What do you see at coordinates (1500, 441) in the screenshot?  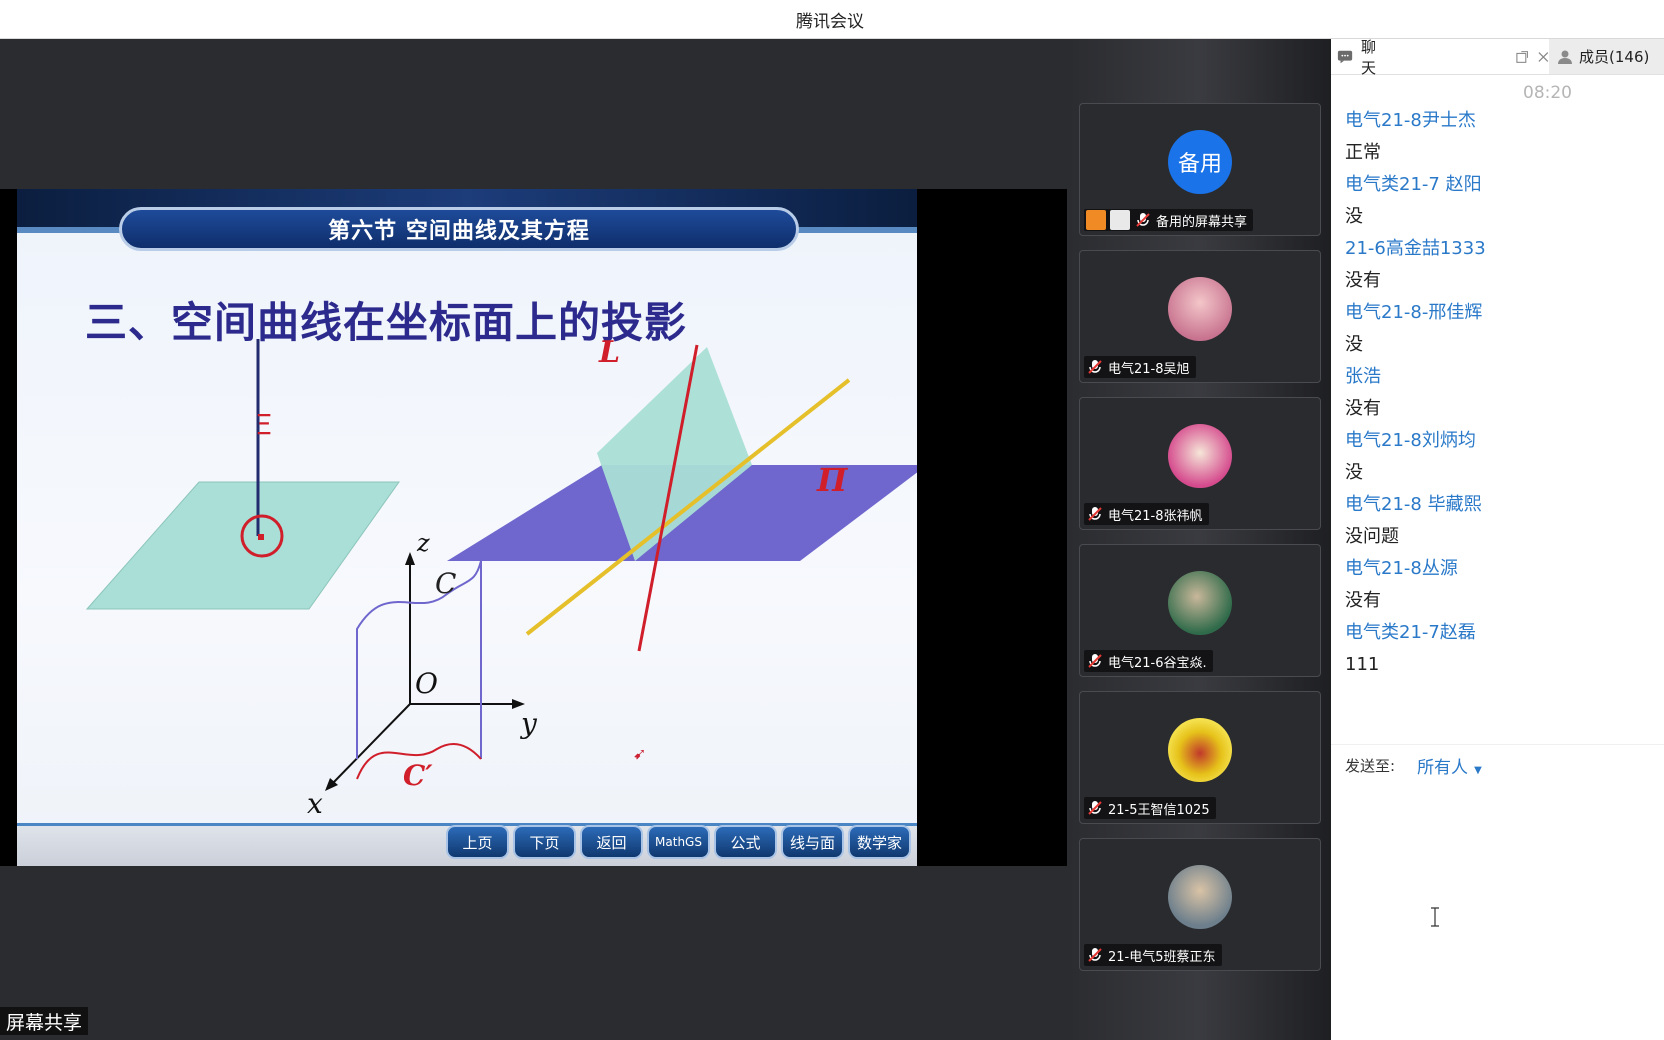 I see `chat-sender: 电气21-8刘炳均` at bounding box center [1500, 441].